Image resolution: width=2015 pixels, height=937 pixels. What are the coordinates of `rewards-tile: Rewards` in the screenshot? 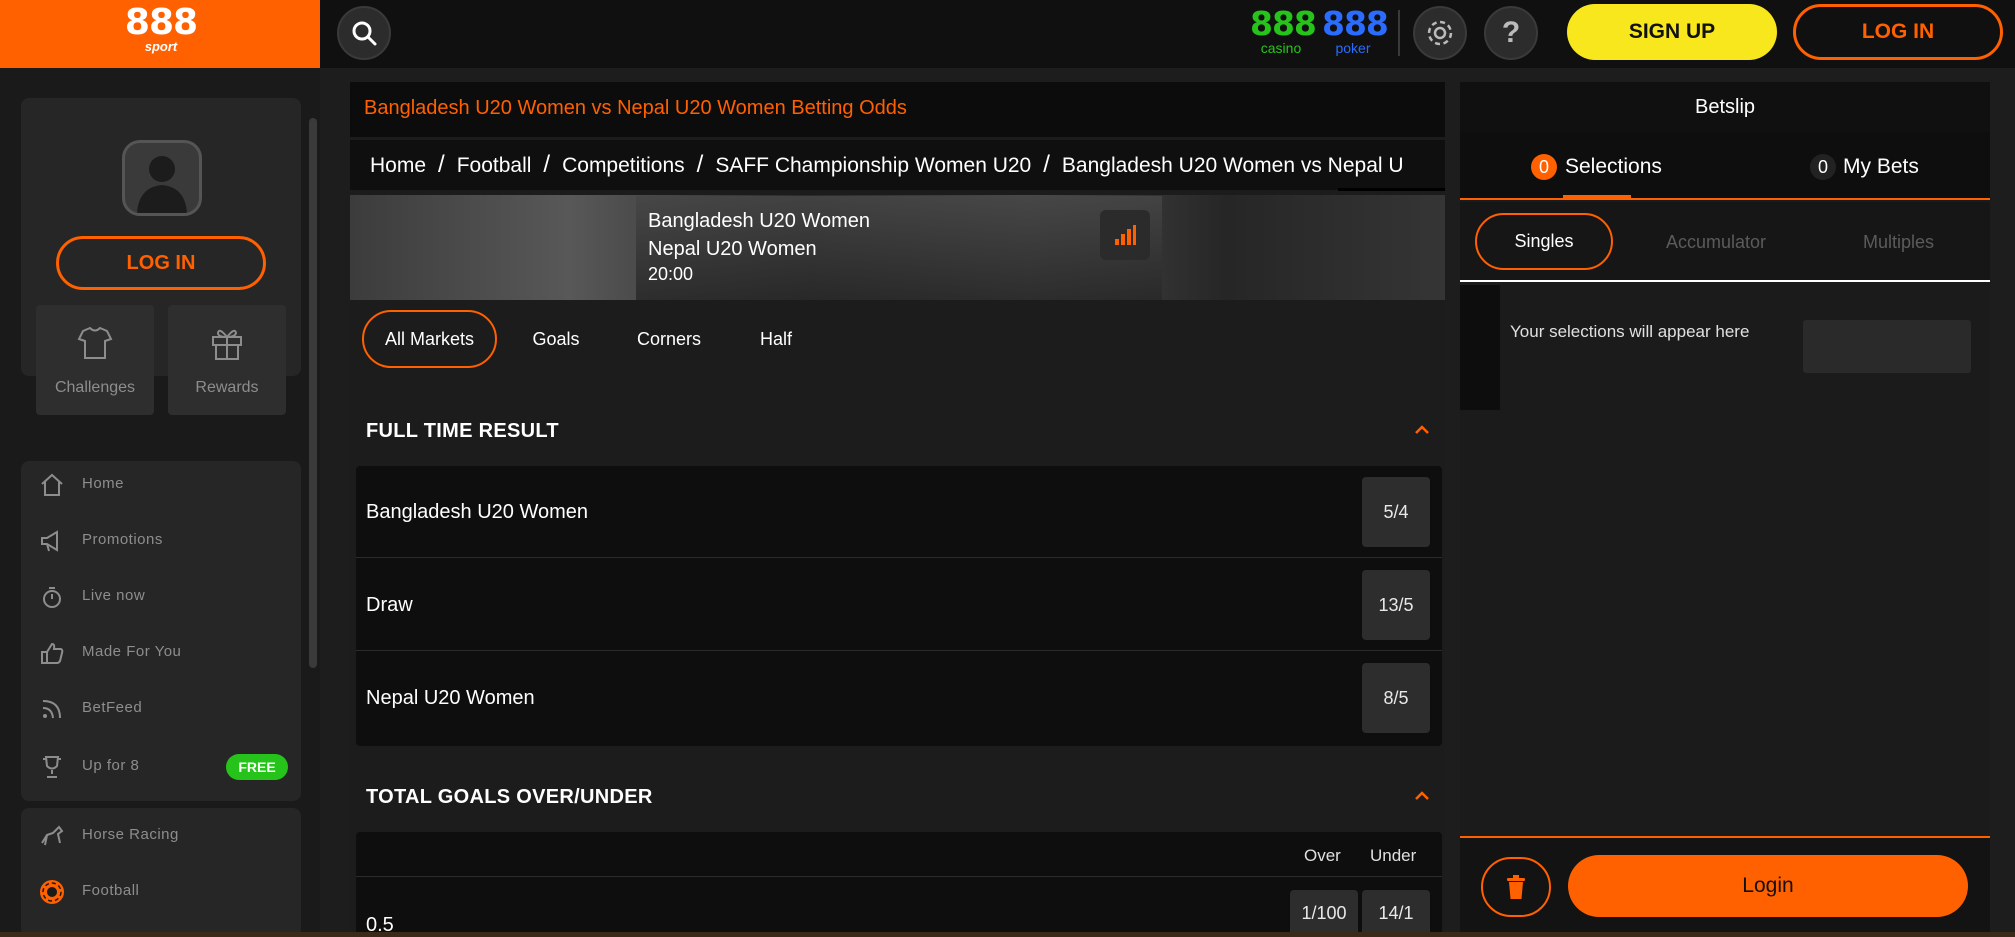 It's located at (227, 360).